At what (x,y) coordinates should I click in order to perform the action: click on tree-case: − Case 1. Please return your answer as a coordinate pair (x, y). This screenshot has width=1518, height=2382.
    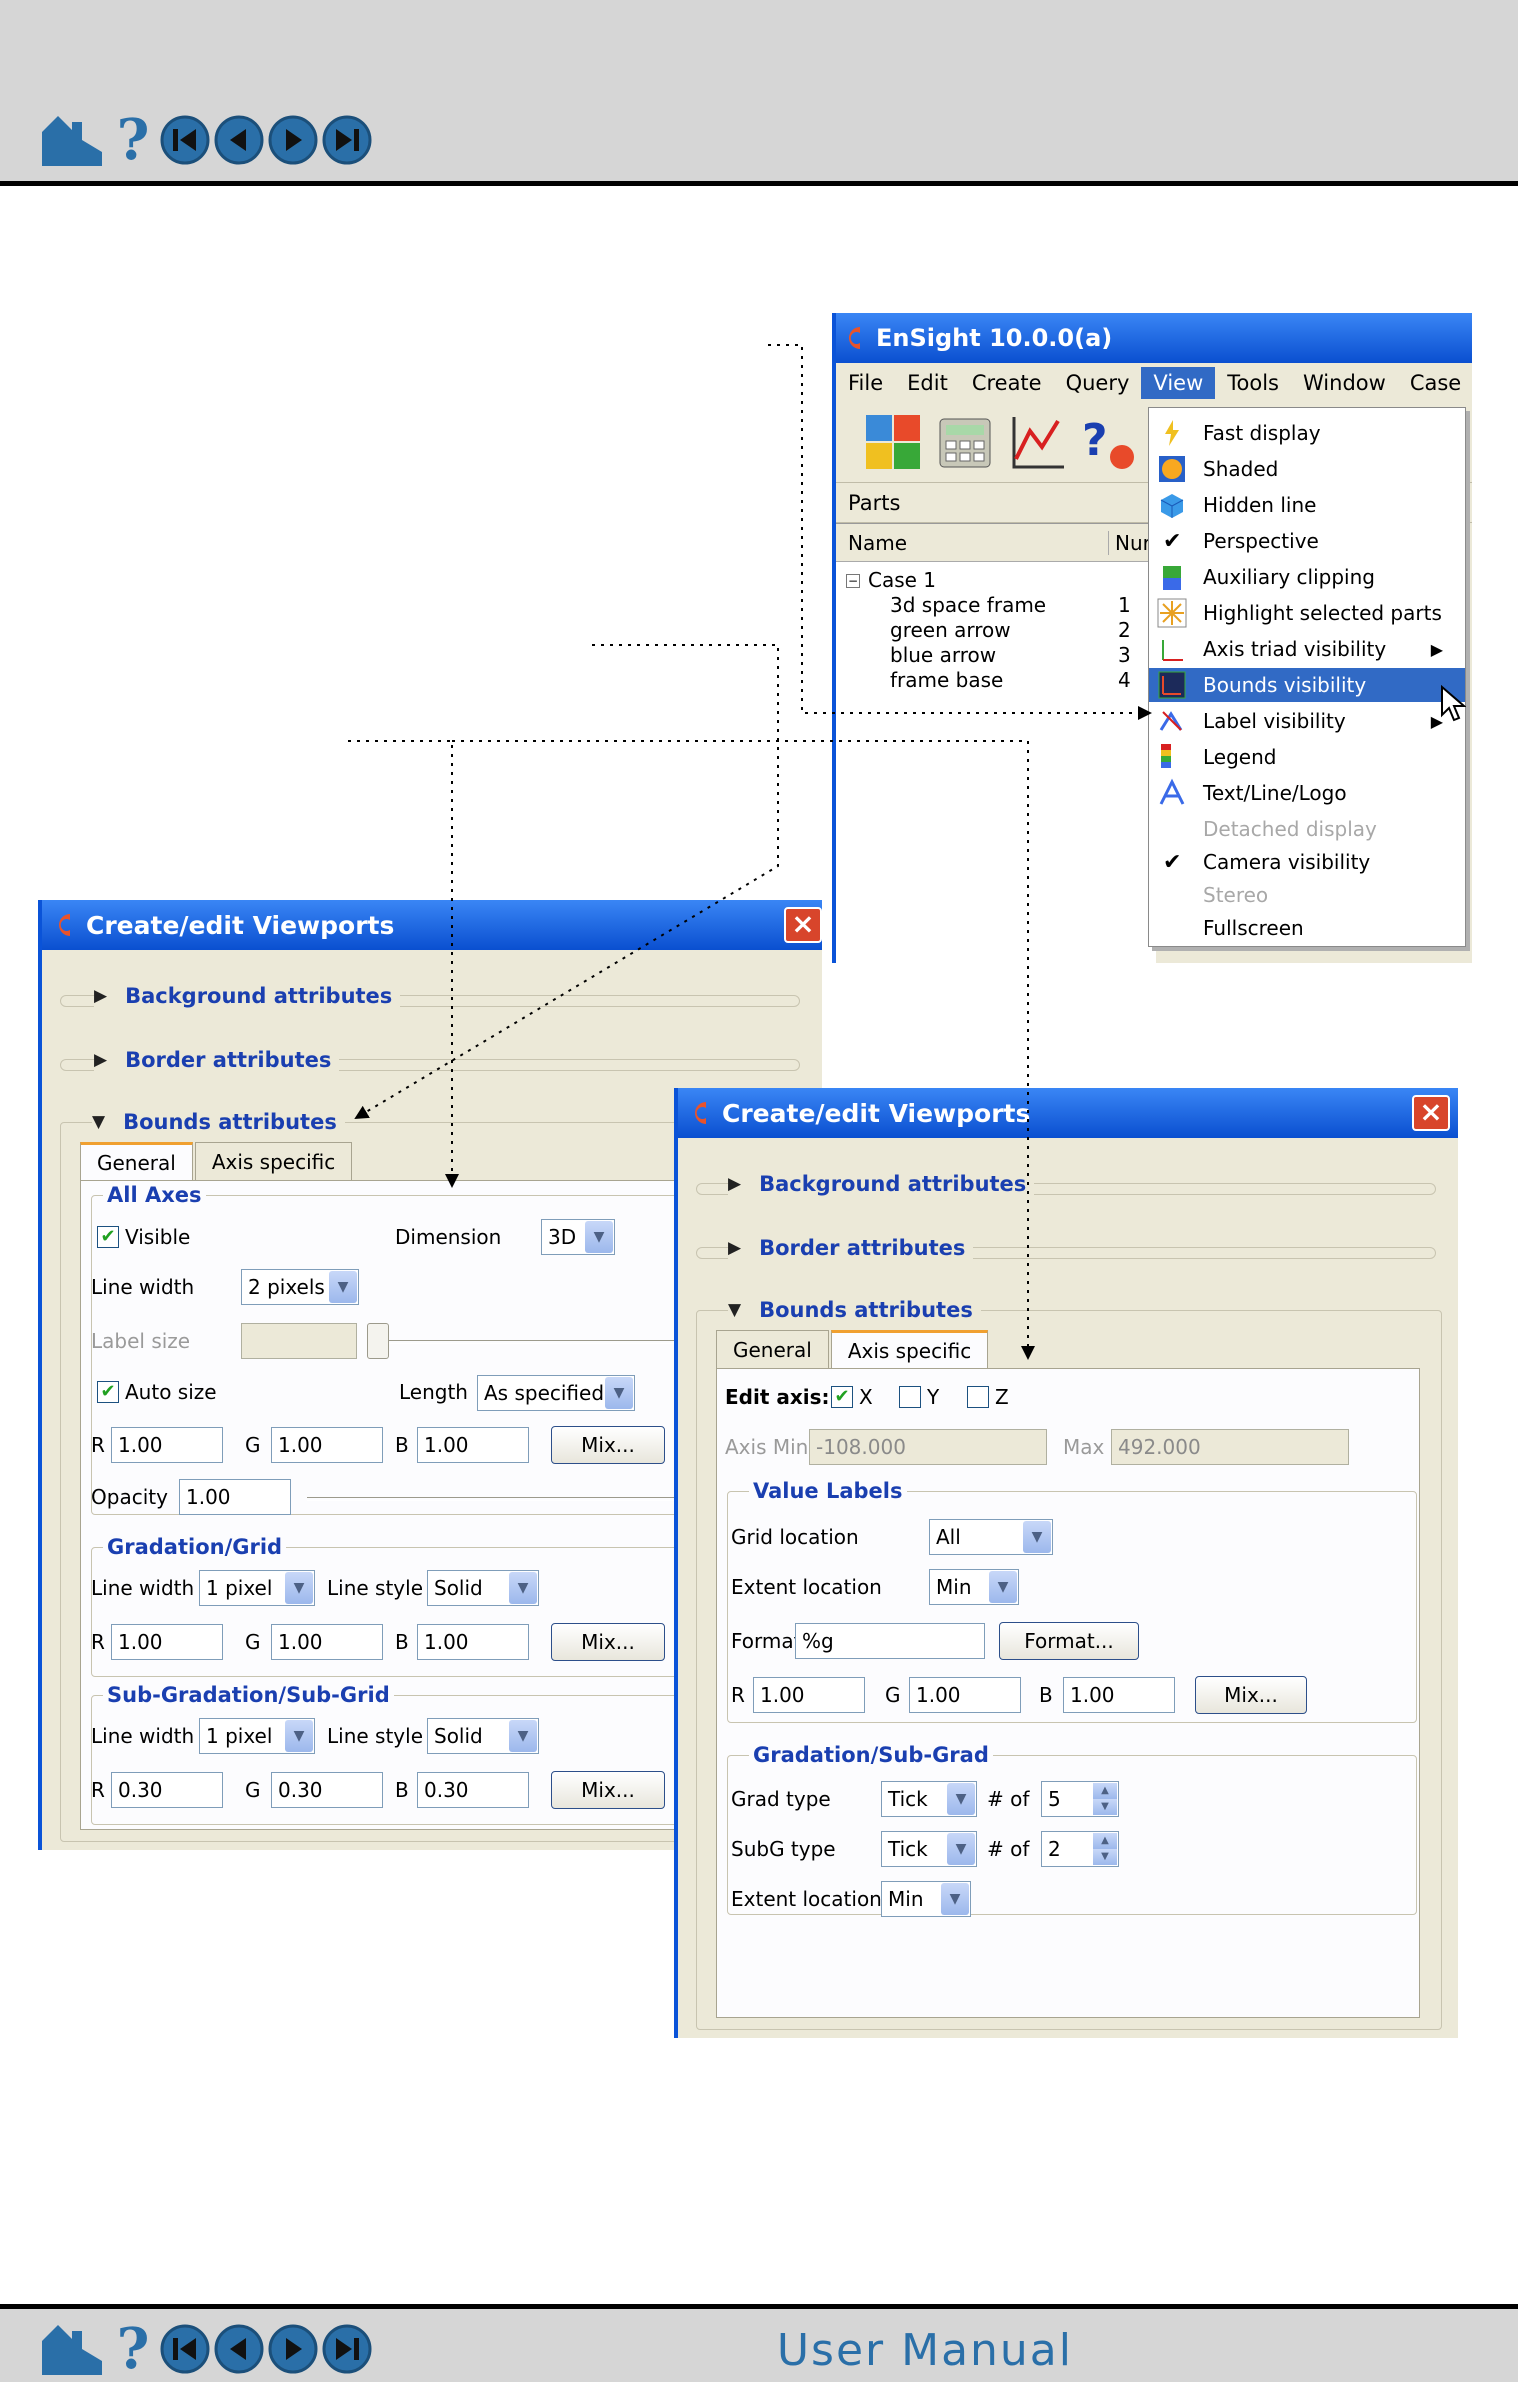
    Looking at the image, I should click on (996, 580).